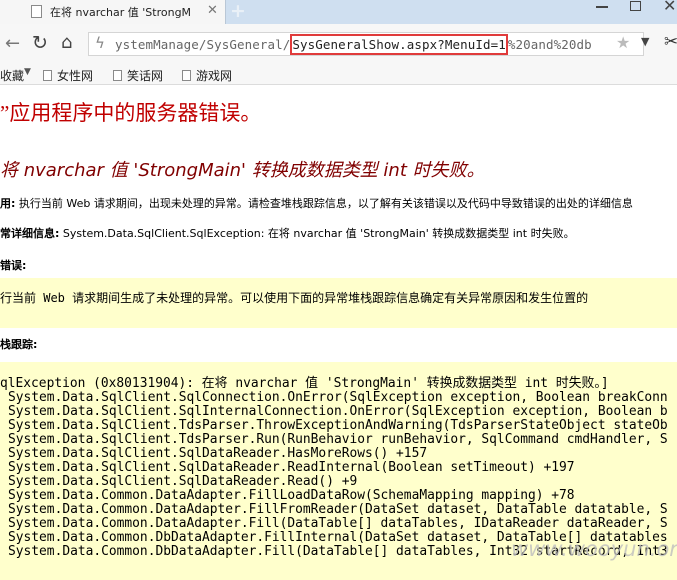 The image size is (677, 580). Describe the element at coordinates (214, 76) in the screenshot. I see `bookmark-label: 游戏网` at that location.